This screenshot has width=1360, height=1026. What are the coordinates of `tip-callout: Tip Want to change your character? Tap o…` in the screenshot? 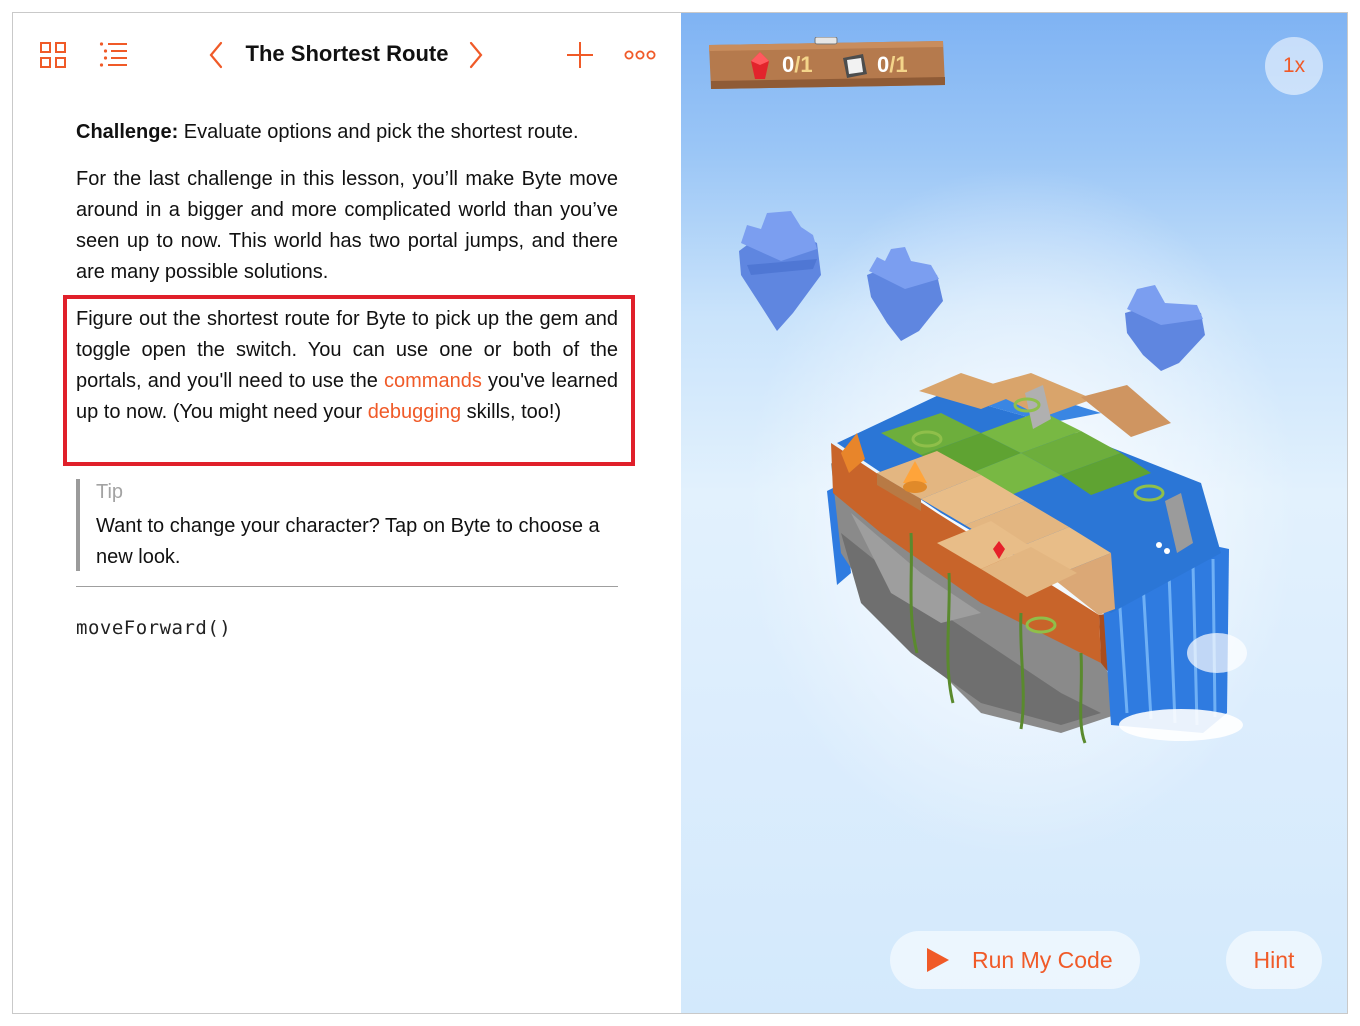 It's located at (347, 525).